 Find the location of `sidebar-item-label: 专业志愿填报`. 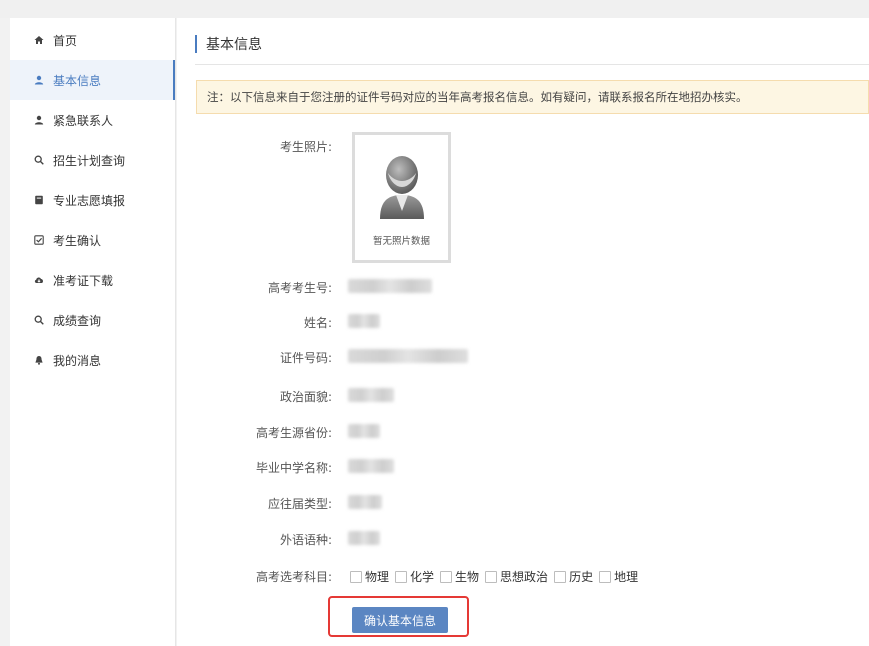

sidebar-item-label: 专业志愿填报 is located at coordinates (89, 200).